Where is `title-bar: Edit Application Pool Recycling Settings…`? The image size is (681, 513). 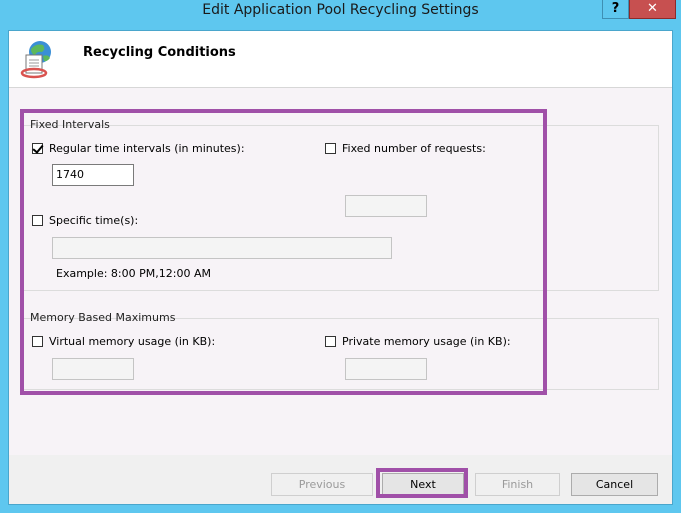 title-bar: Edit Application Pool Recycling Settings… is located at coordinates (340, 11).